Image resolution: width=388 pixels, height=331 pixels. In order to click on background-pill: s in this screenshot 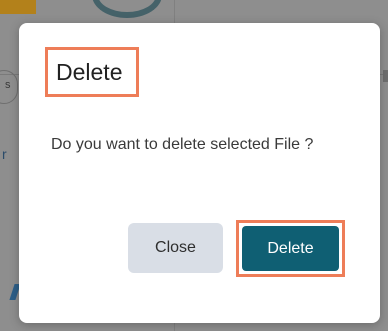, I will do `click(9, 87)`.